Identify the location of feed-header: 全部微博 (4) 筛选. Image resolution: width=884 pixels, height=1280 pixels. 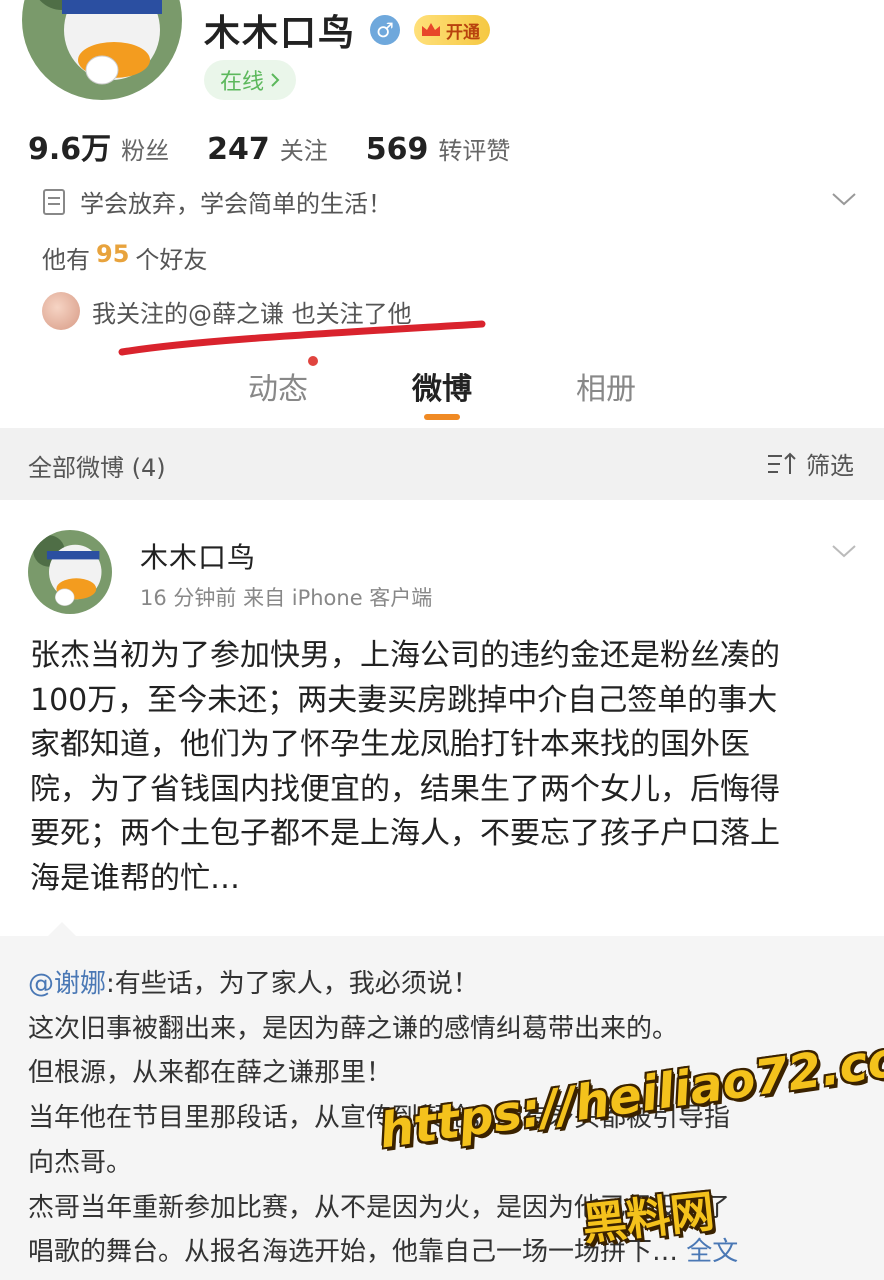
(442, 464).